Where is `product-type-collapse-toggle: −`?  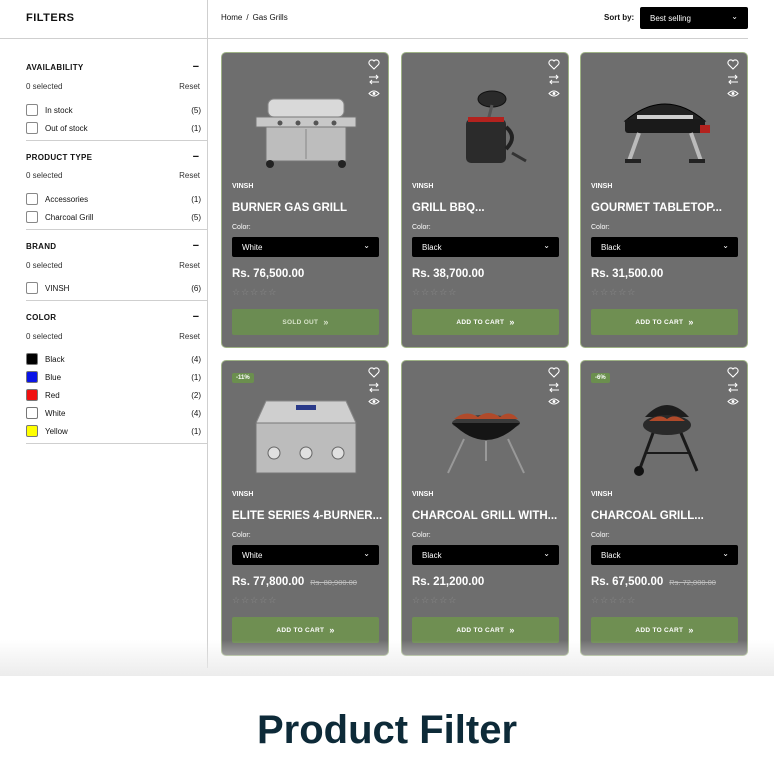 product-type-collapse-toggle: − is located at coordinates (196, 157).